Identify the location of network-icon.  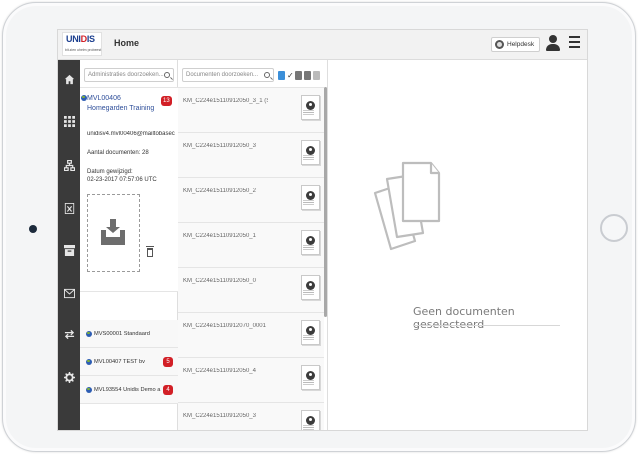
(69, 165).